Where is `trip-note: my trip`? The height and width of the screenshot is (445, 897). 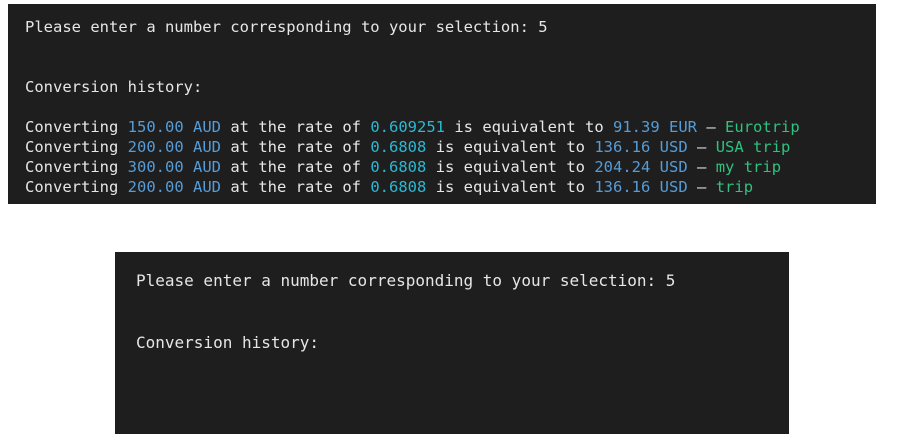 trip-note: my trip is located at coordinates (748, 167).